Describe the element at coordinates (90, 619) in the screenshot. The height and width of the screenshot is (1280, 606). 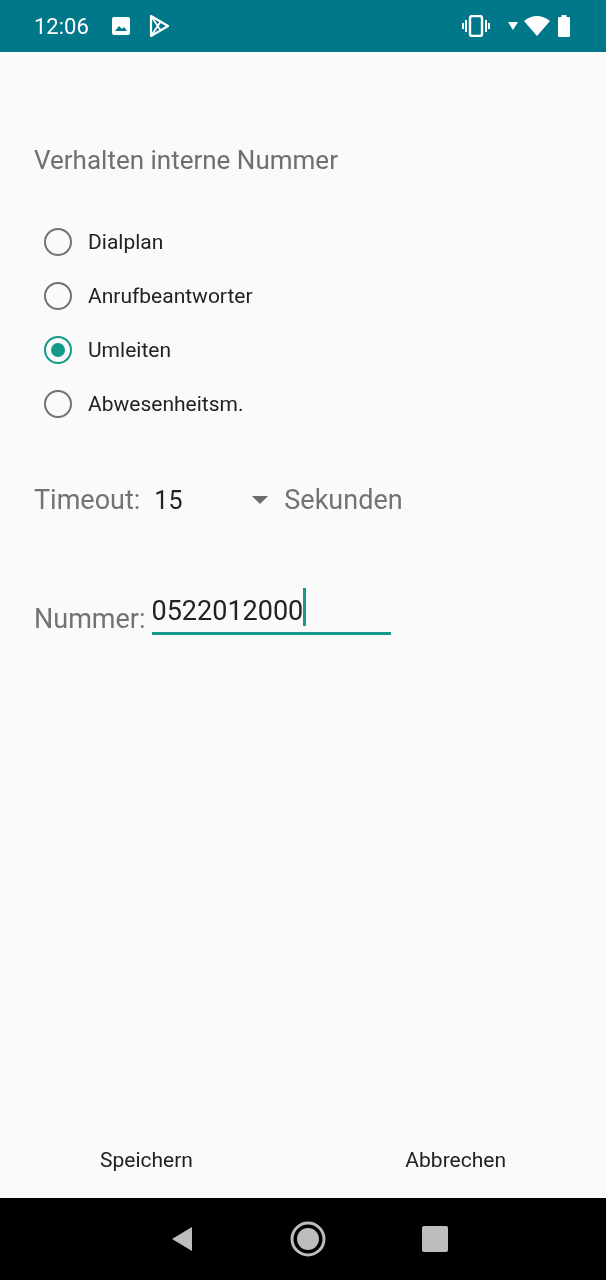
I see `number-label: Nummer:` at that location.